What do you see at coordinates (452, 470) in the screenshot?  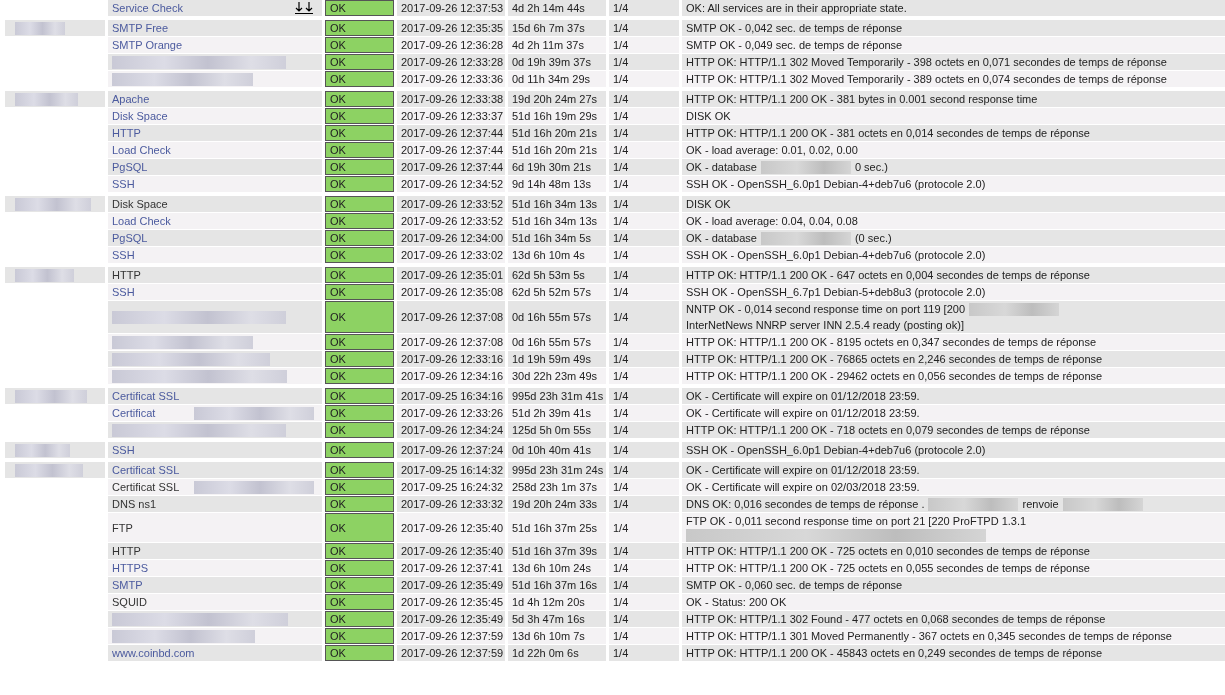 I see `last-check: 2017-09-25 16:14:32` at bounding box center [452, 470].